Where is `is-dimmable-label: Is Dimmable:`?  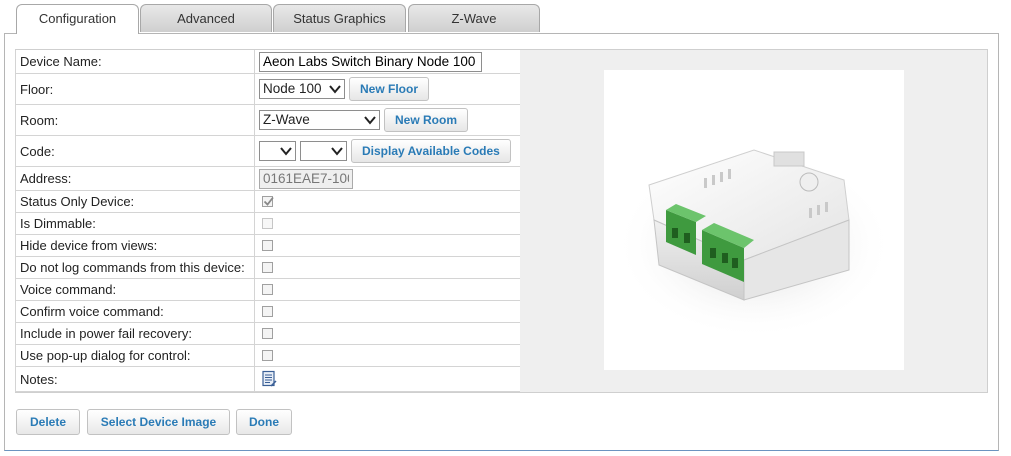
is-dimmable-label: Is Dimmable: is located at coordinates (135, 223).